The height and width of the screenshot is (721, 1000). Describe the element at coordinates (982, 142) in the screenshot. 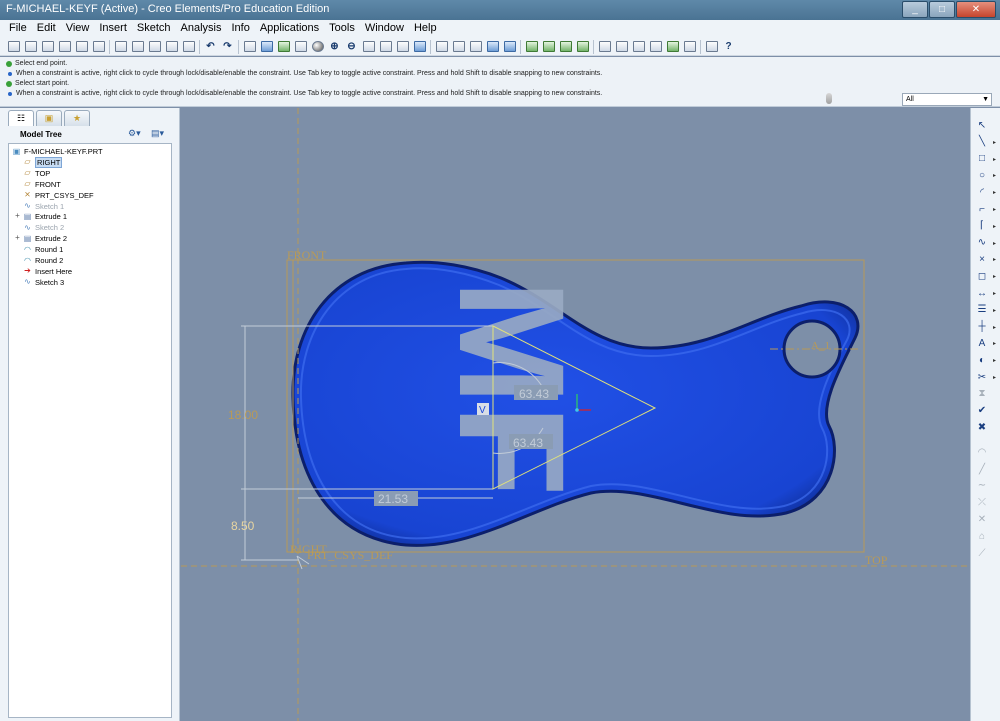

I see `line-tool: ╲` at that location.